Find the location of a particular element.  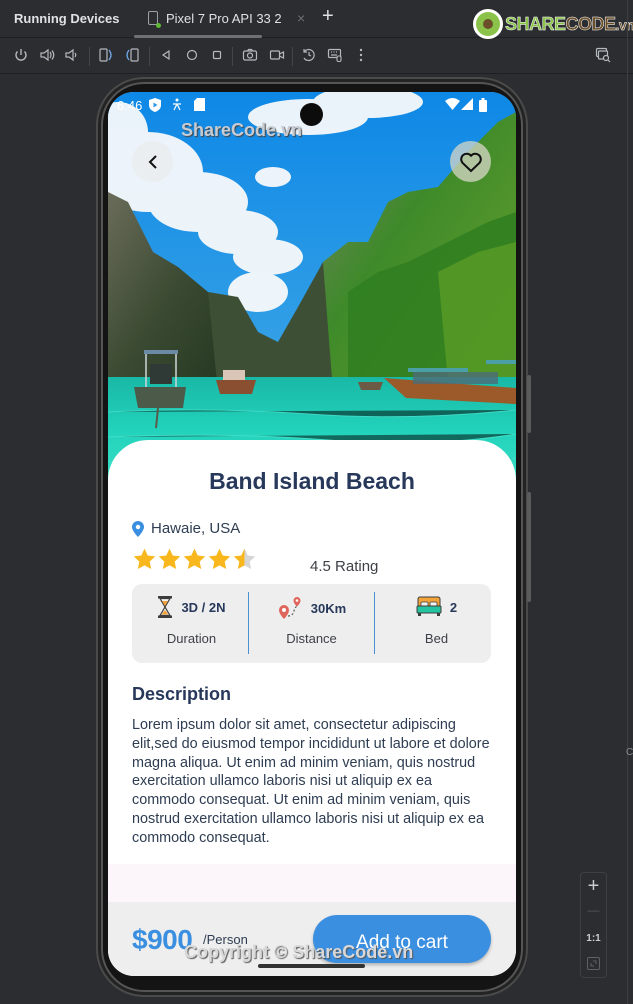

device-tab-label: Pixel 7 Pro API 33 2 is located at coordinates (224, 18).